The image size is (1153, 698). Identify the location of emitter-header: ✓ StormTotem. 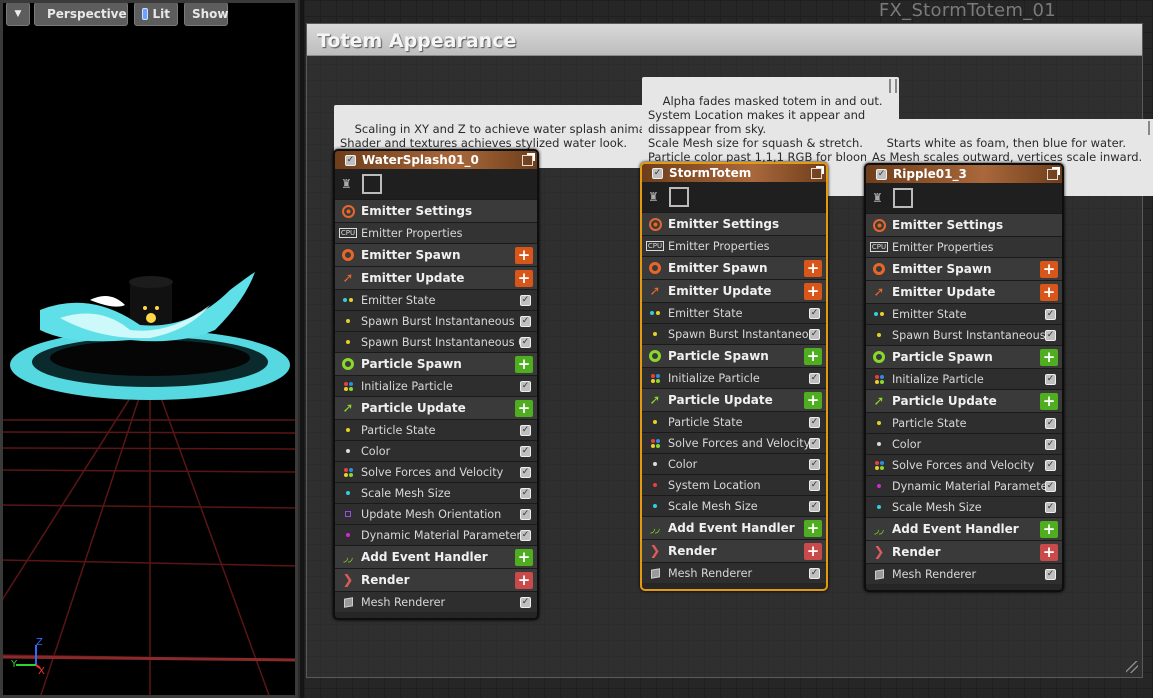
(734, 173).